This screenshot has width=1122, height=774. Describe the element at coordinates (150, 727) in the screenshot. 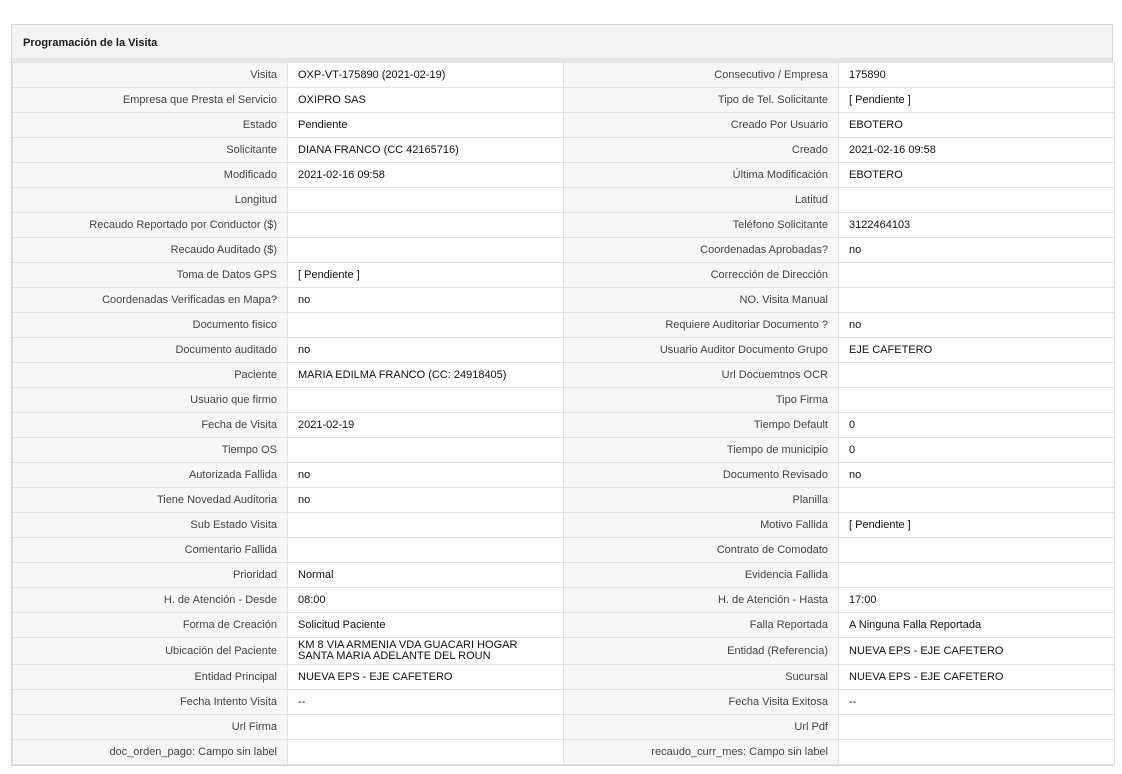

I see `field-label: Url Firma` at that location.